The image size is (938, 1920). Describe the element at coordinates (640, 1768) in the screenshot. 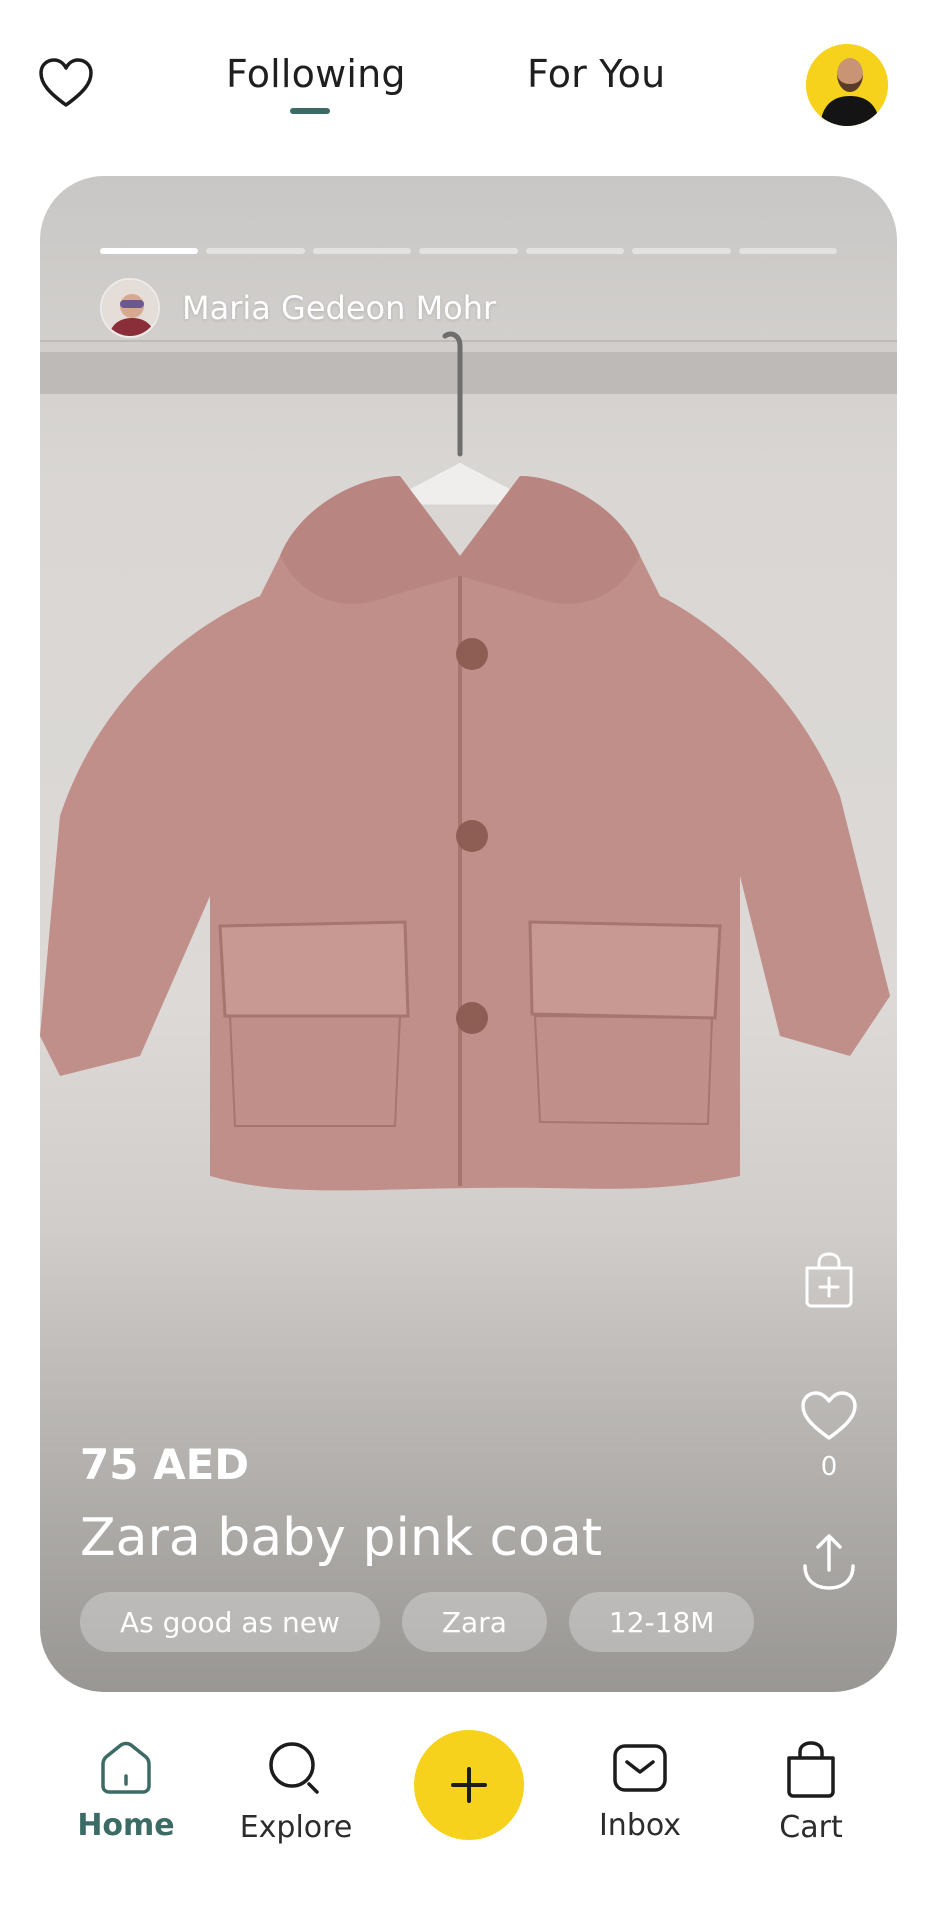

I see `mail-icon` at that location.